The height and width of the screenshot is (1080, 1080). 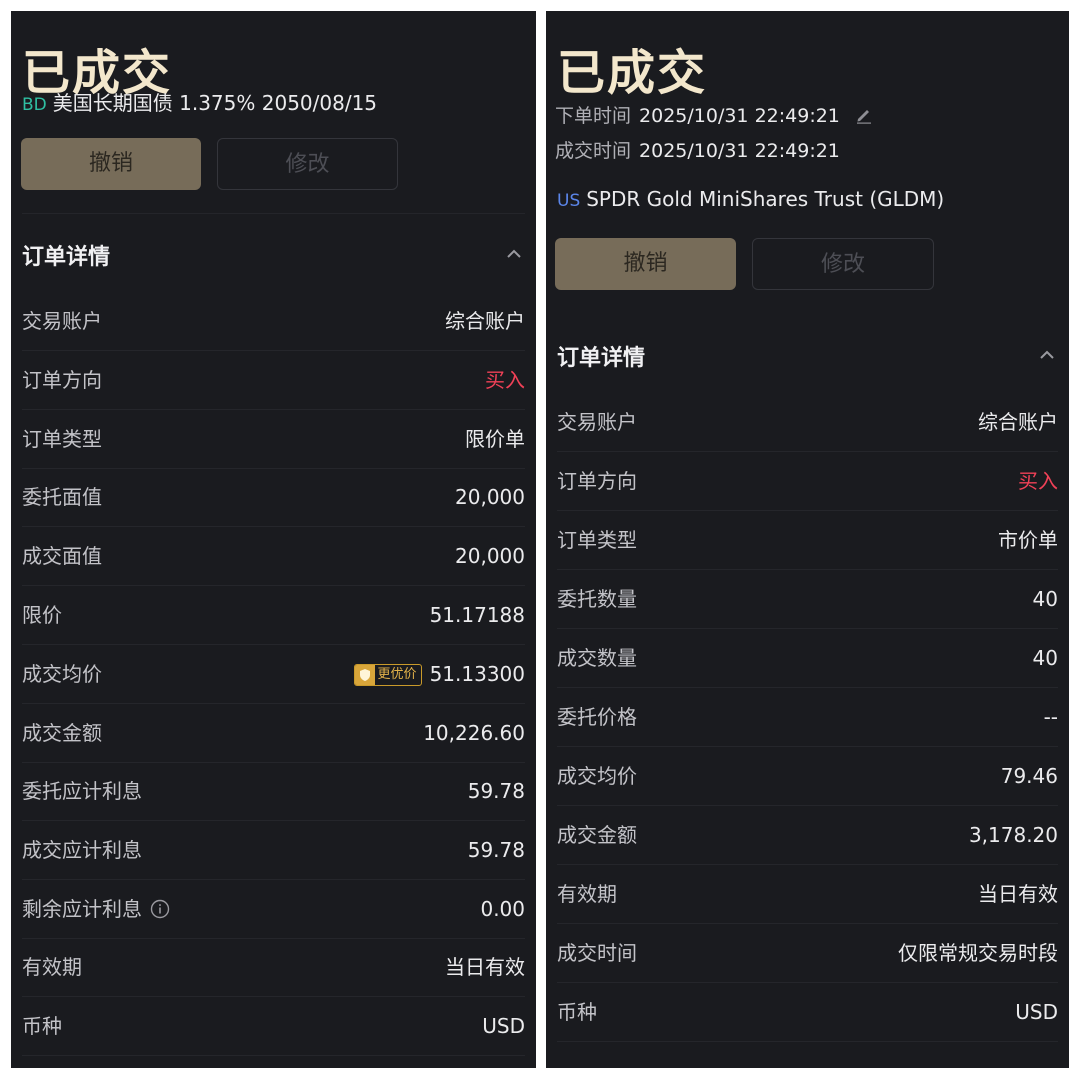 What do you see at coordinates (42, 615) in the screenshot?
I see `row-label: 限价` at bounding box center [42, 615].